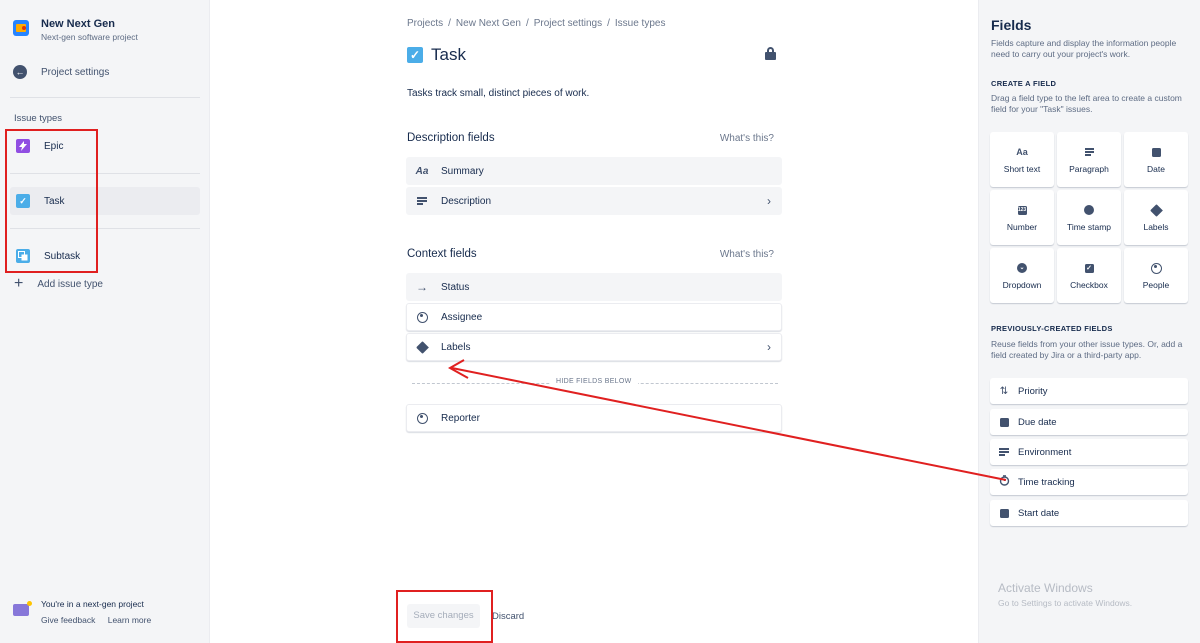 Image resolution: width=1200 pixels, height=643 pixels. What do you see at coordinates (1022, 210) in the screenshot?
I see `number-icon: 123` at bounding box center [1022, 210].